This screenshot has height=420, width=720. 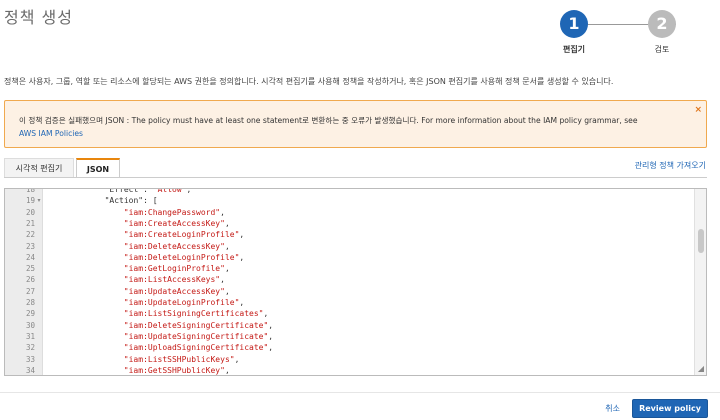 What do you see at coordinates (612, 408) in the screenshot?
I see `cancel-button: 취소` at bounding box center [612, 408].